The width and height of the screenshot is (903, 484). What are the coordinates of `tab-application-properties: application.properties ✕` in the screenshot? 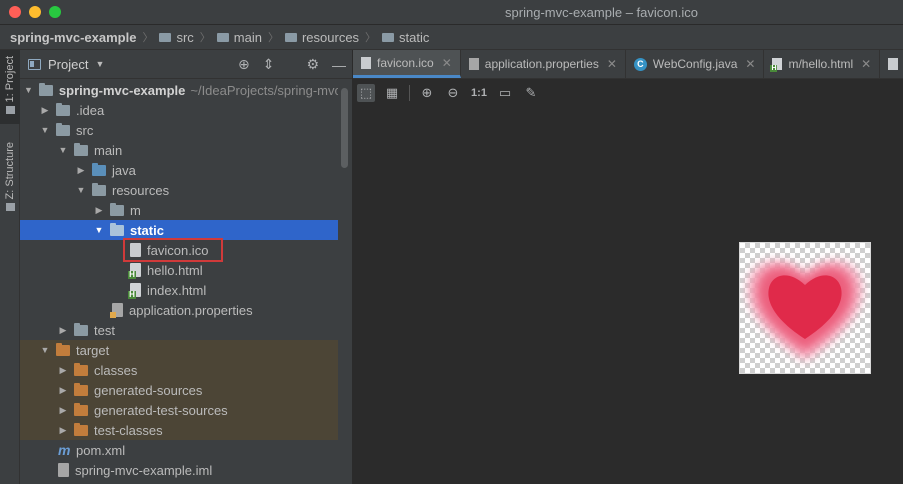 It's located at (543, 64).